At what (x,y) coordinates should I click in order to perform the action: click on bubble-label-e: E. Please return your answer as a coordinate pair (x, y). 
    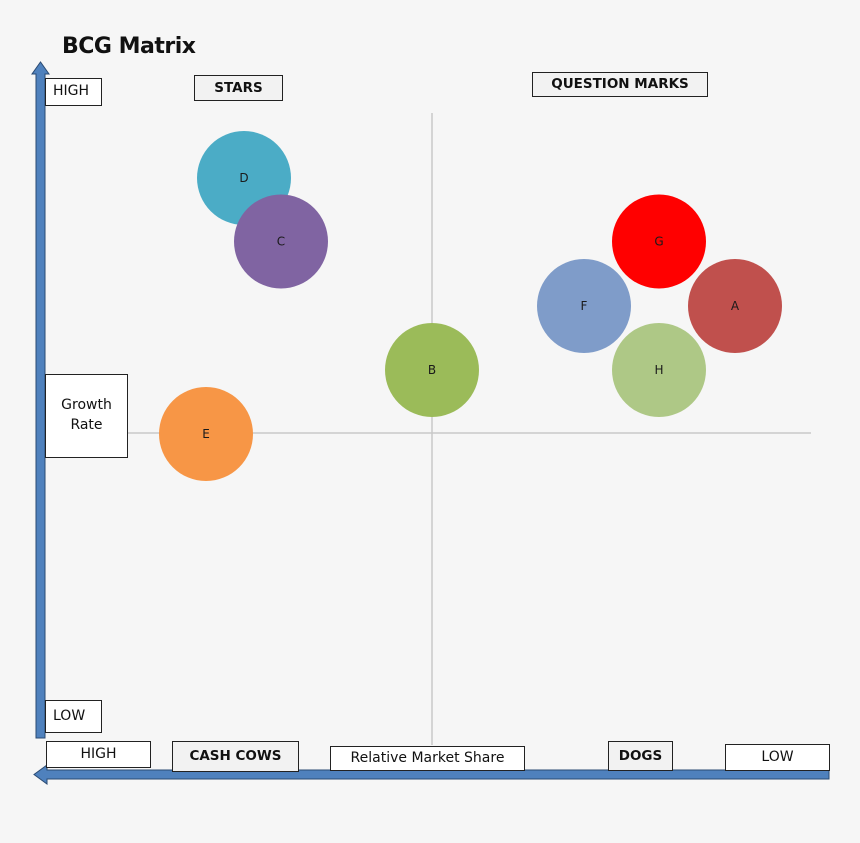
    Looking at the image, I should click on (206, 434).